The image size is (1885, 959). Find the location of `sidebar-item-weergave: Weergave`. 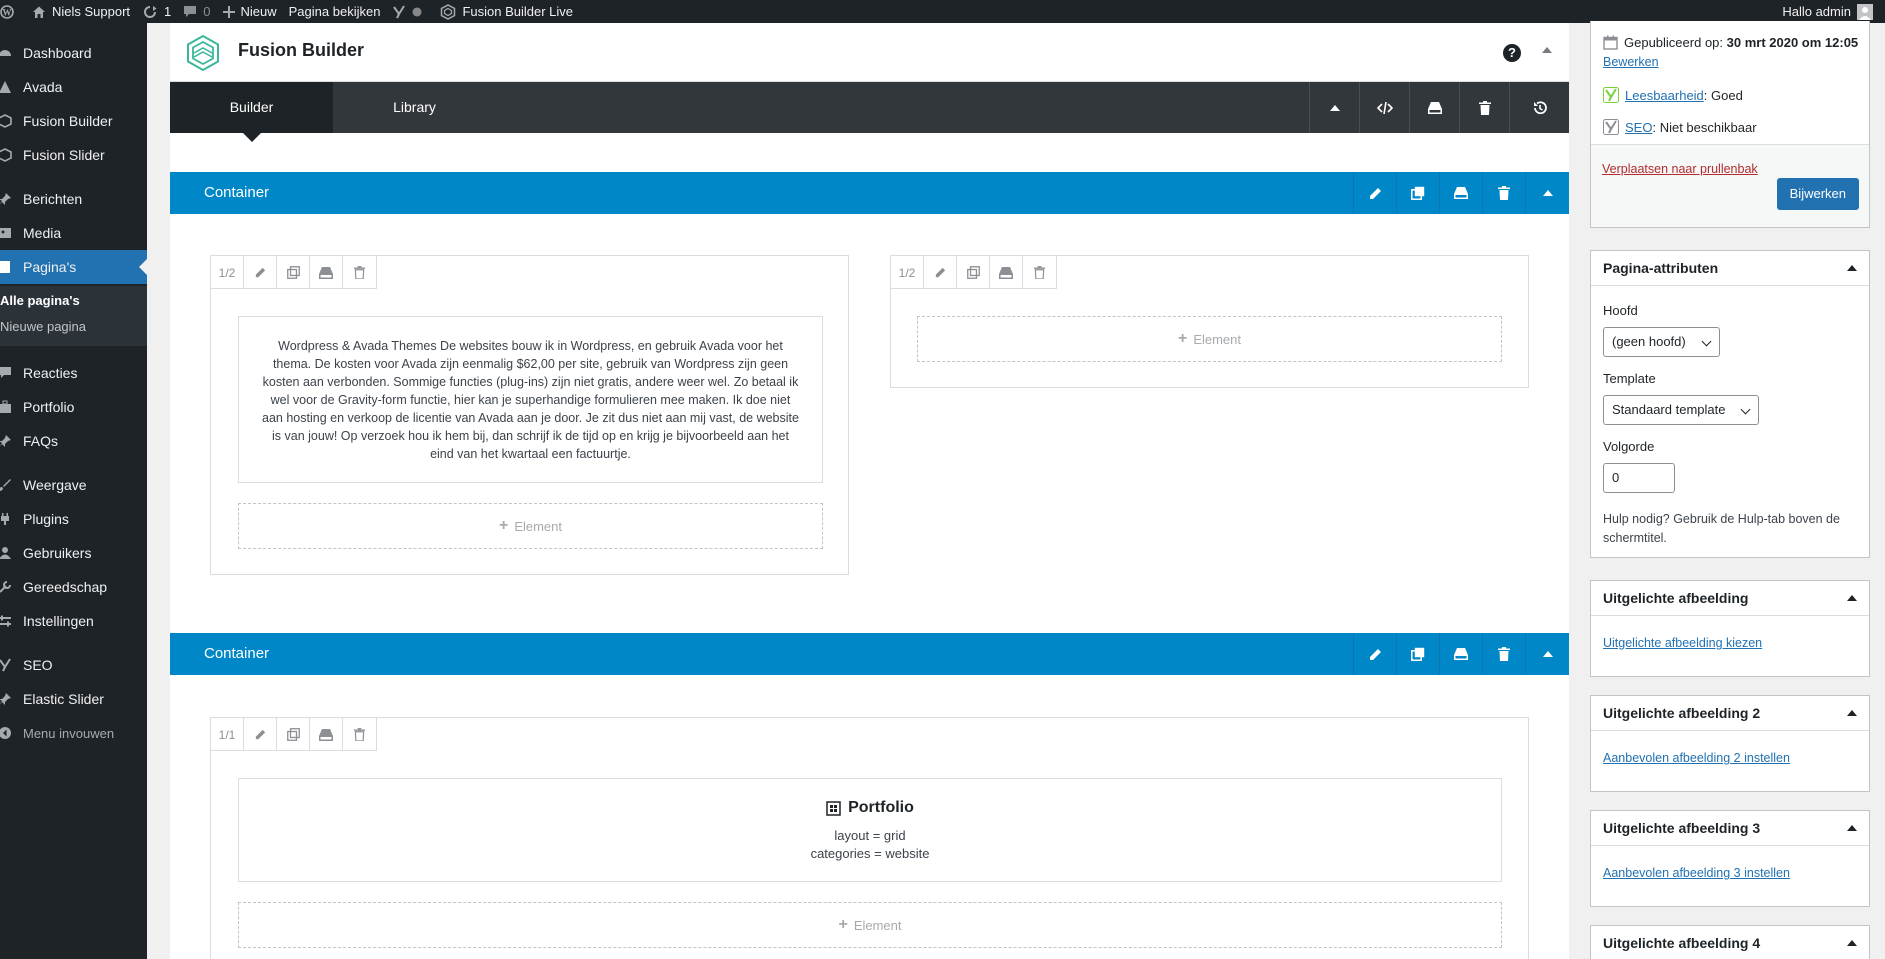

sidebar-item-weergave: Weergave is located at coordinates (73, 485).